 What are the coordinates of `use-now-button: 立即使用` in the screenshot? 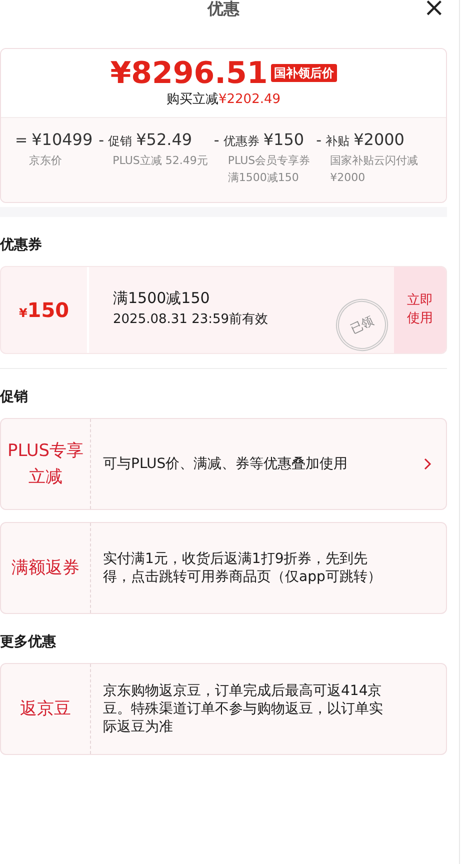 It's located at (420, 310).